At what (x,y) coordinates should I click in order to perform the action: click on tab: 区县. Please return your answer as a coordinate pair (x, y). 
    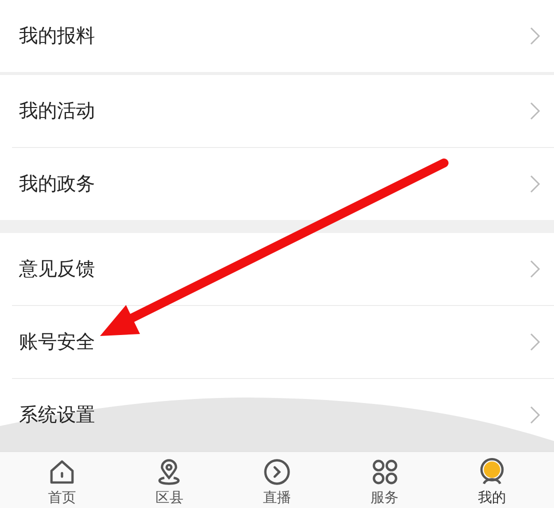
    Looking at the image, I should click on (169, 480).